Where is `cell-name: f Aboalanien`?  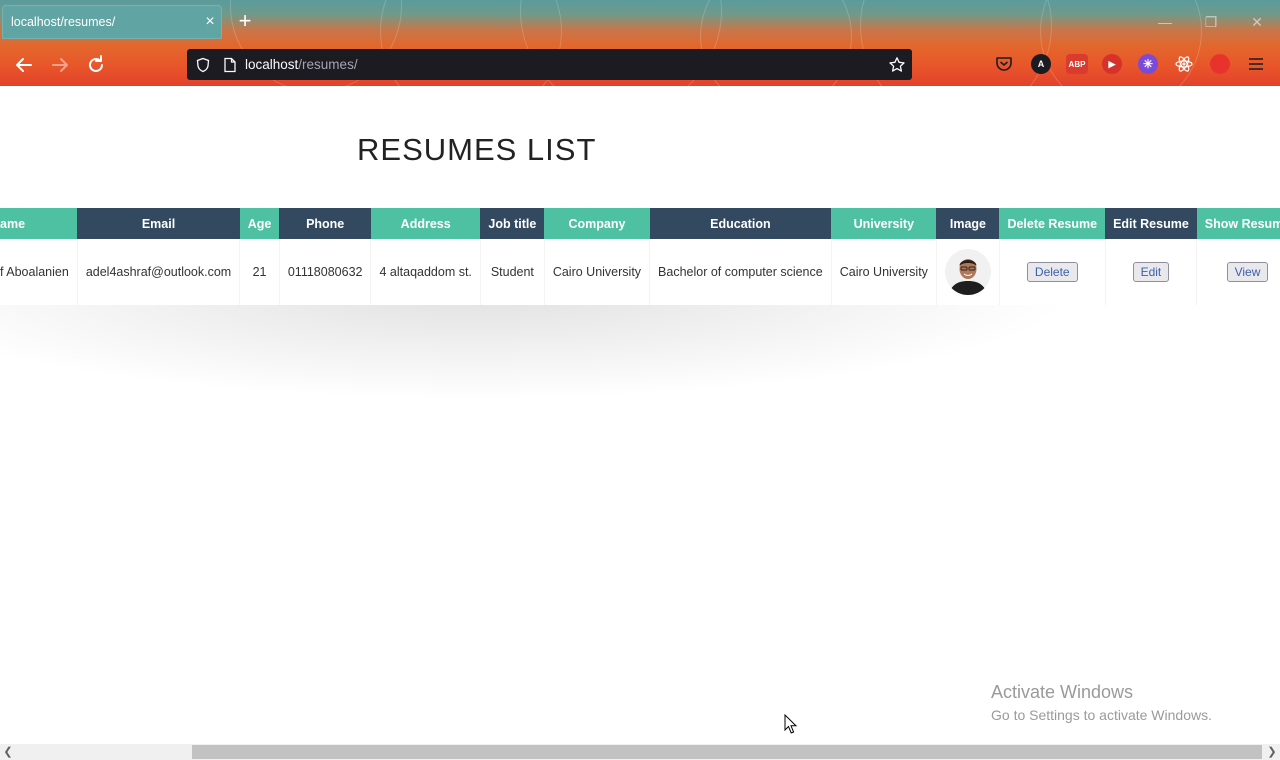
cell-name: f Aboalanien is located at coordinates (39, 272).